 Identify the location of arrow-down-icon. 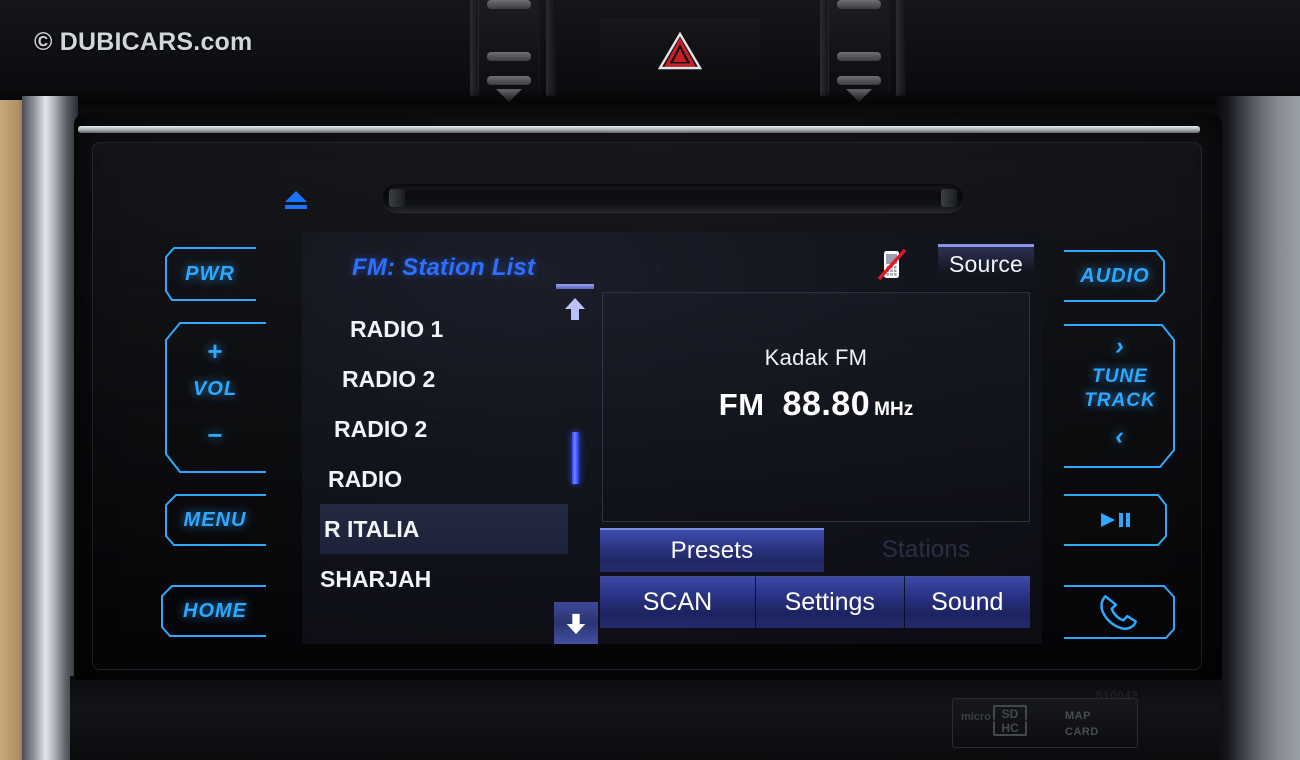
(576, 624).